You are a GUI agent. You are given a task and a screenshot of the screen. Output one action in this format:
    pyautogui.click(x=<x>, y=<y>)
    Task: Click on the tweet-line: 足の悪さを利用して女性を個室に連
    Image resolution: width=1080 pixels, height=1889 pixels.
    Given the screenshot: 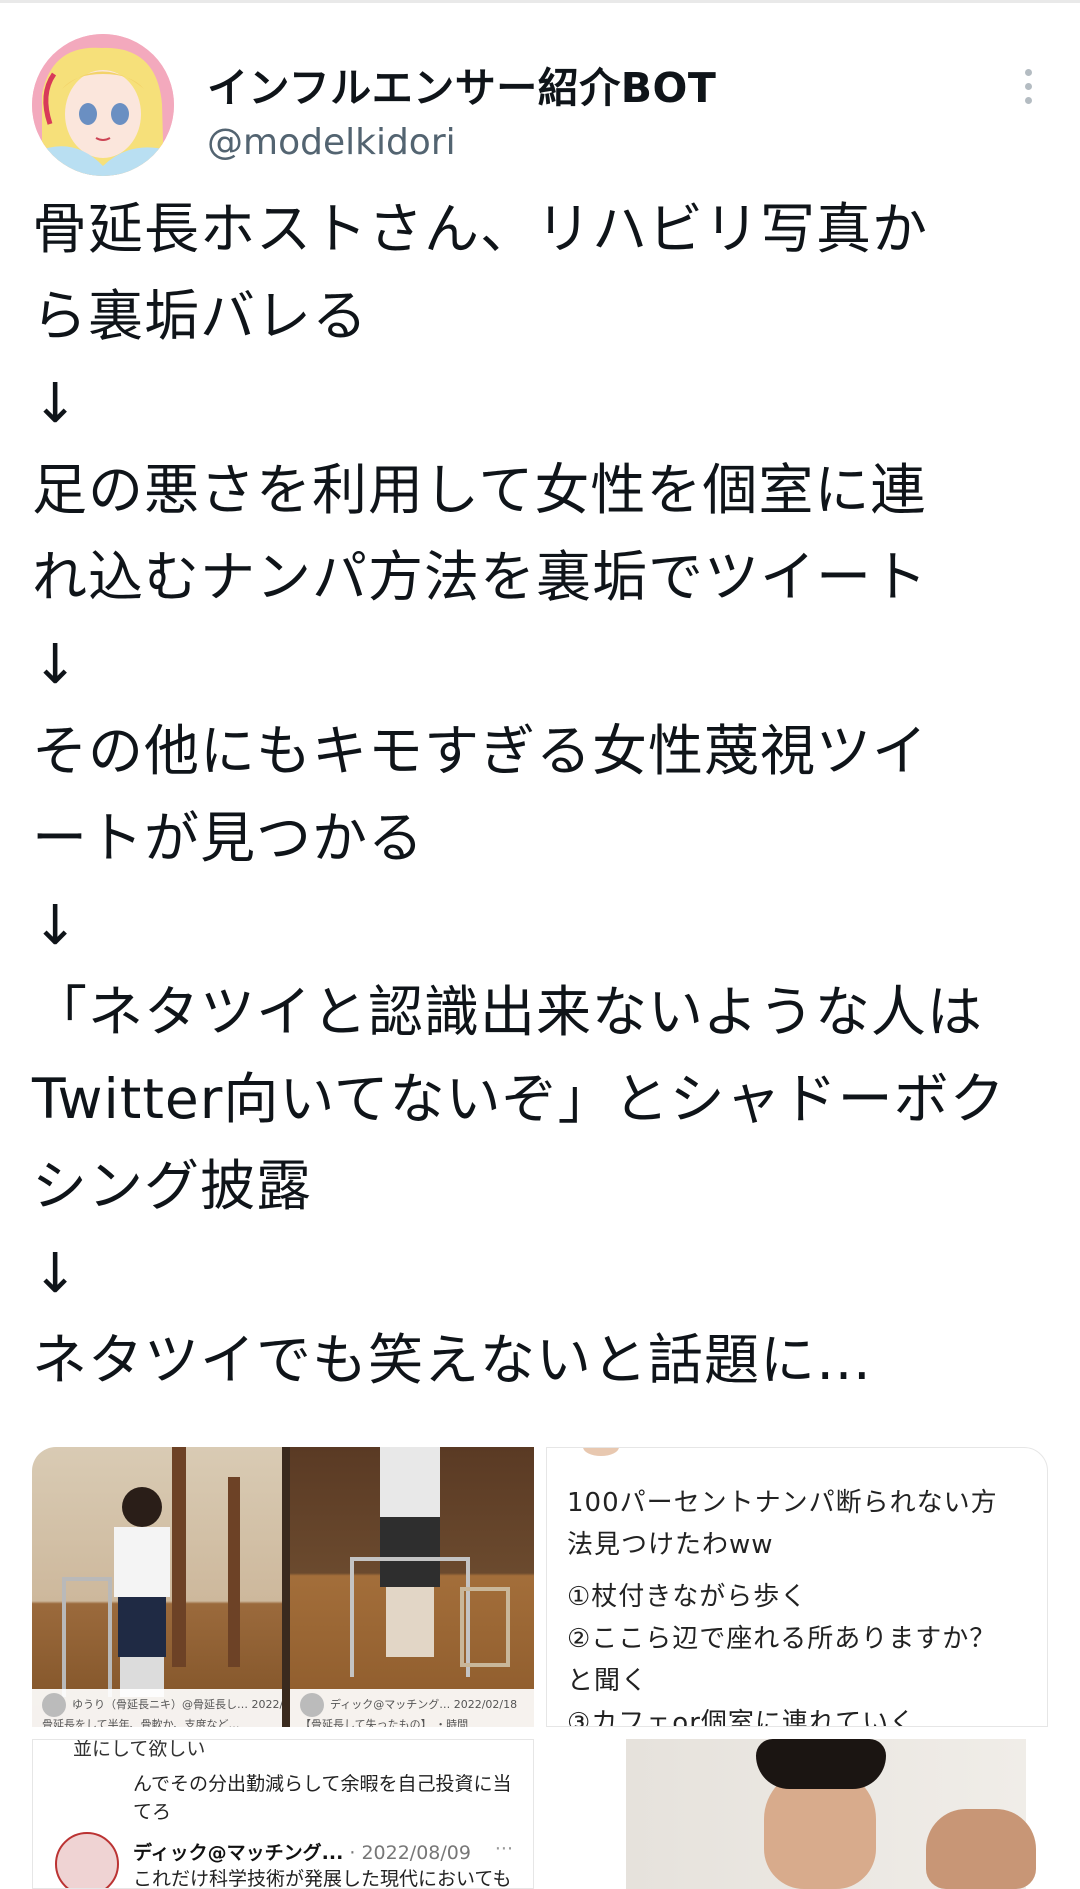 What is the action you would take?
    pyautogui.click(x=479, y=490)
    